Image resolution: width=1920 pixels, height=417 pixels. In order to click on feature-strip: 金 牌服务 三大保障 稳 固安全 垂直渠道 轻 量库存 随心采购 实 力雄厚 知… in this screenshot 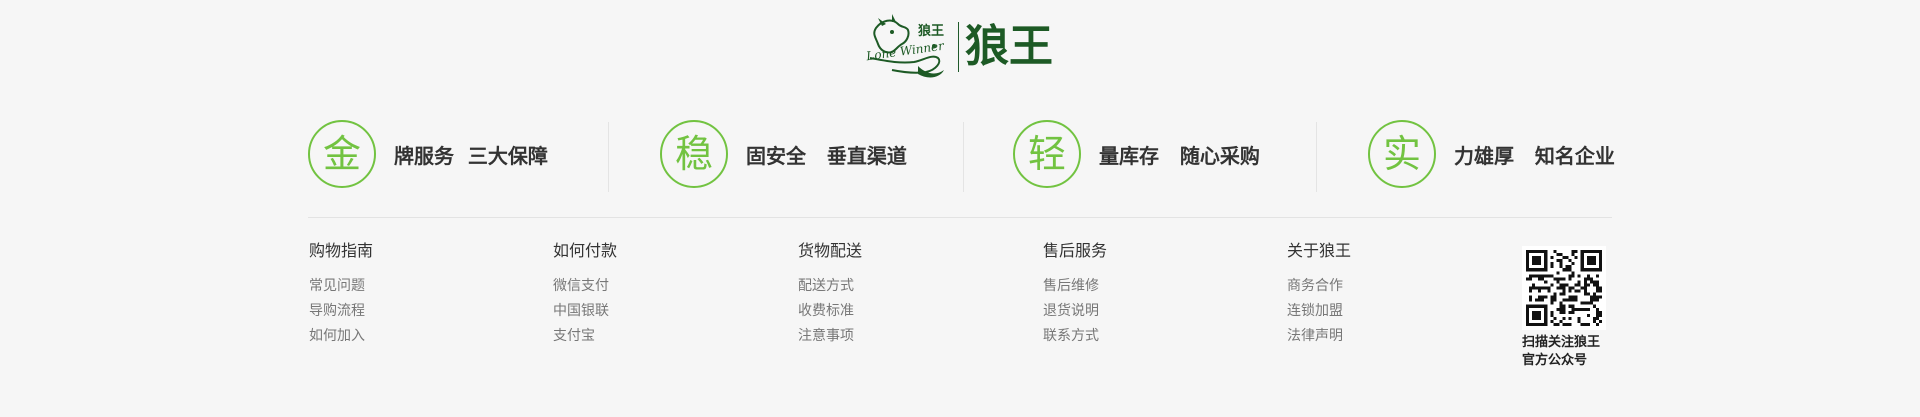, I will do `click(961, 154)`.